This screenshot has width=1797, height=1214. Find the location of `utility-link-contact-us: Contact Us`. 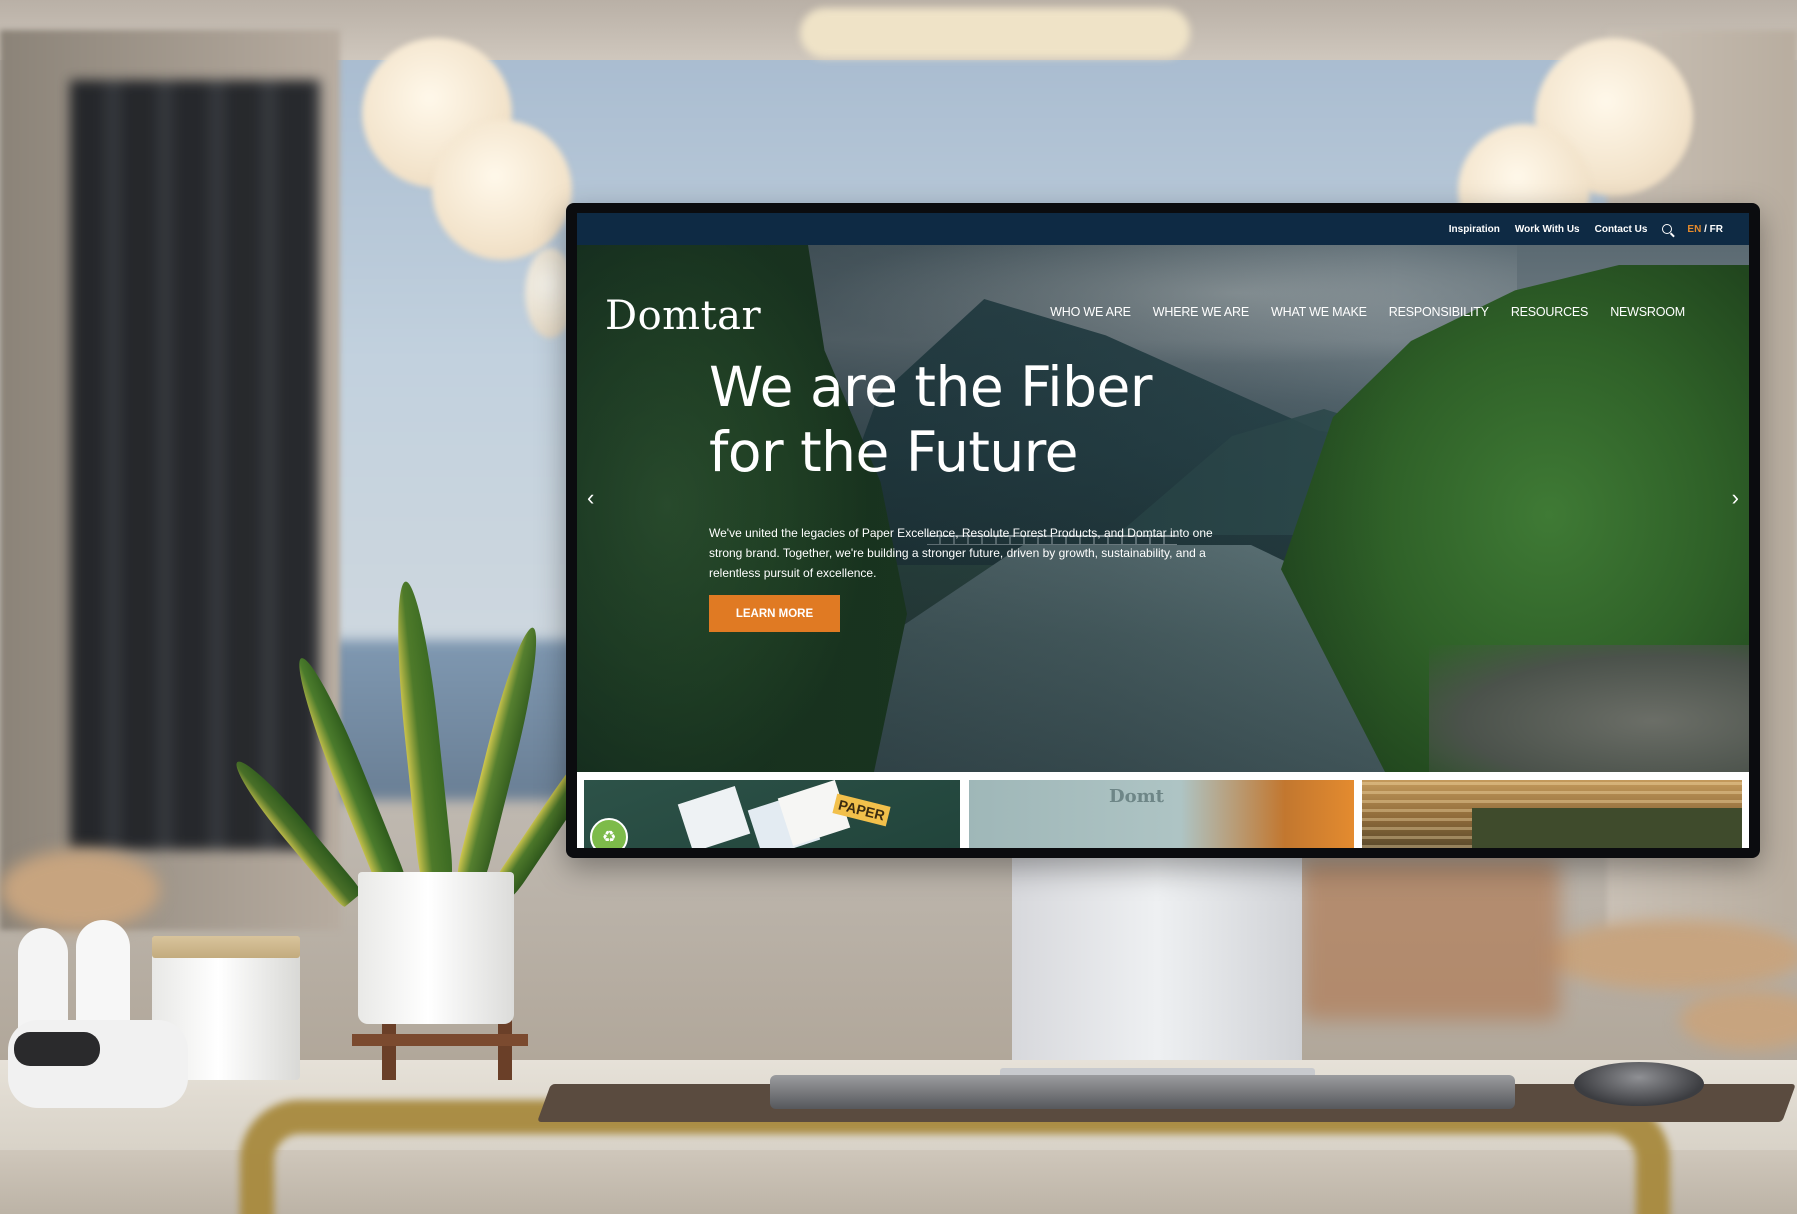

utility-link-contact-us: Contact Us is located at coordinates (1621, 229).